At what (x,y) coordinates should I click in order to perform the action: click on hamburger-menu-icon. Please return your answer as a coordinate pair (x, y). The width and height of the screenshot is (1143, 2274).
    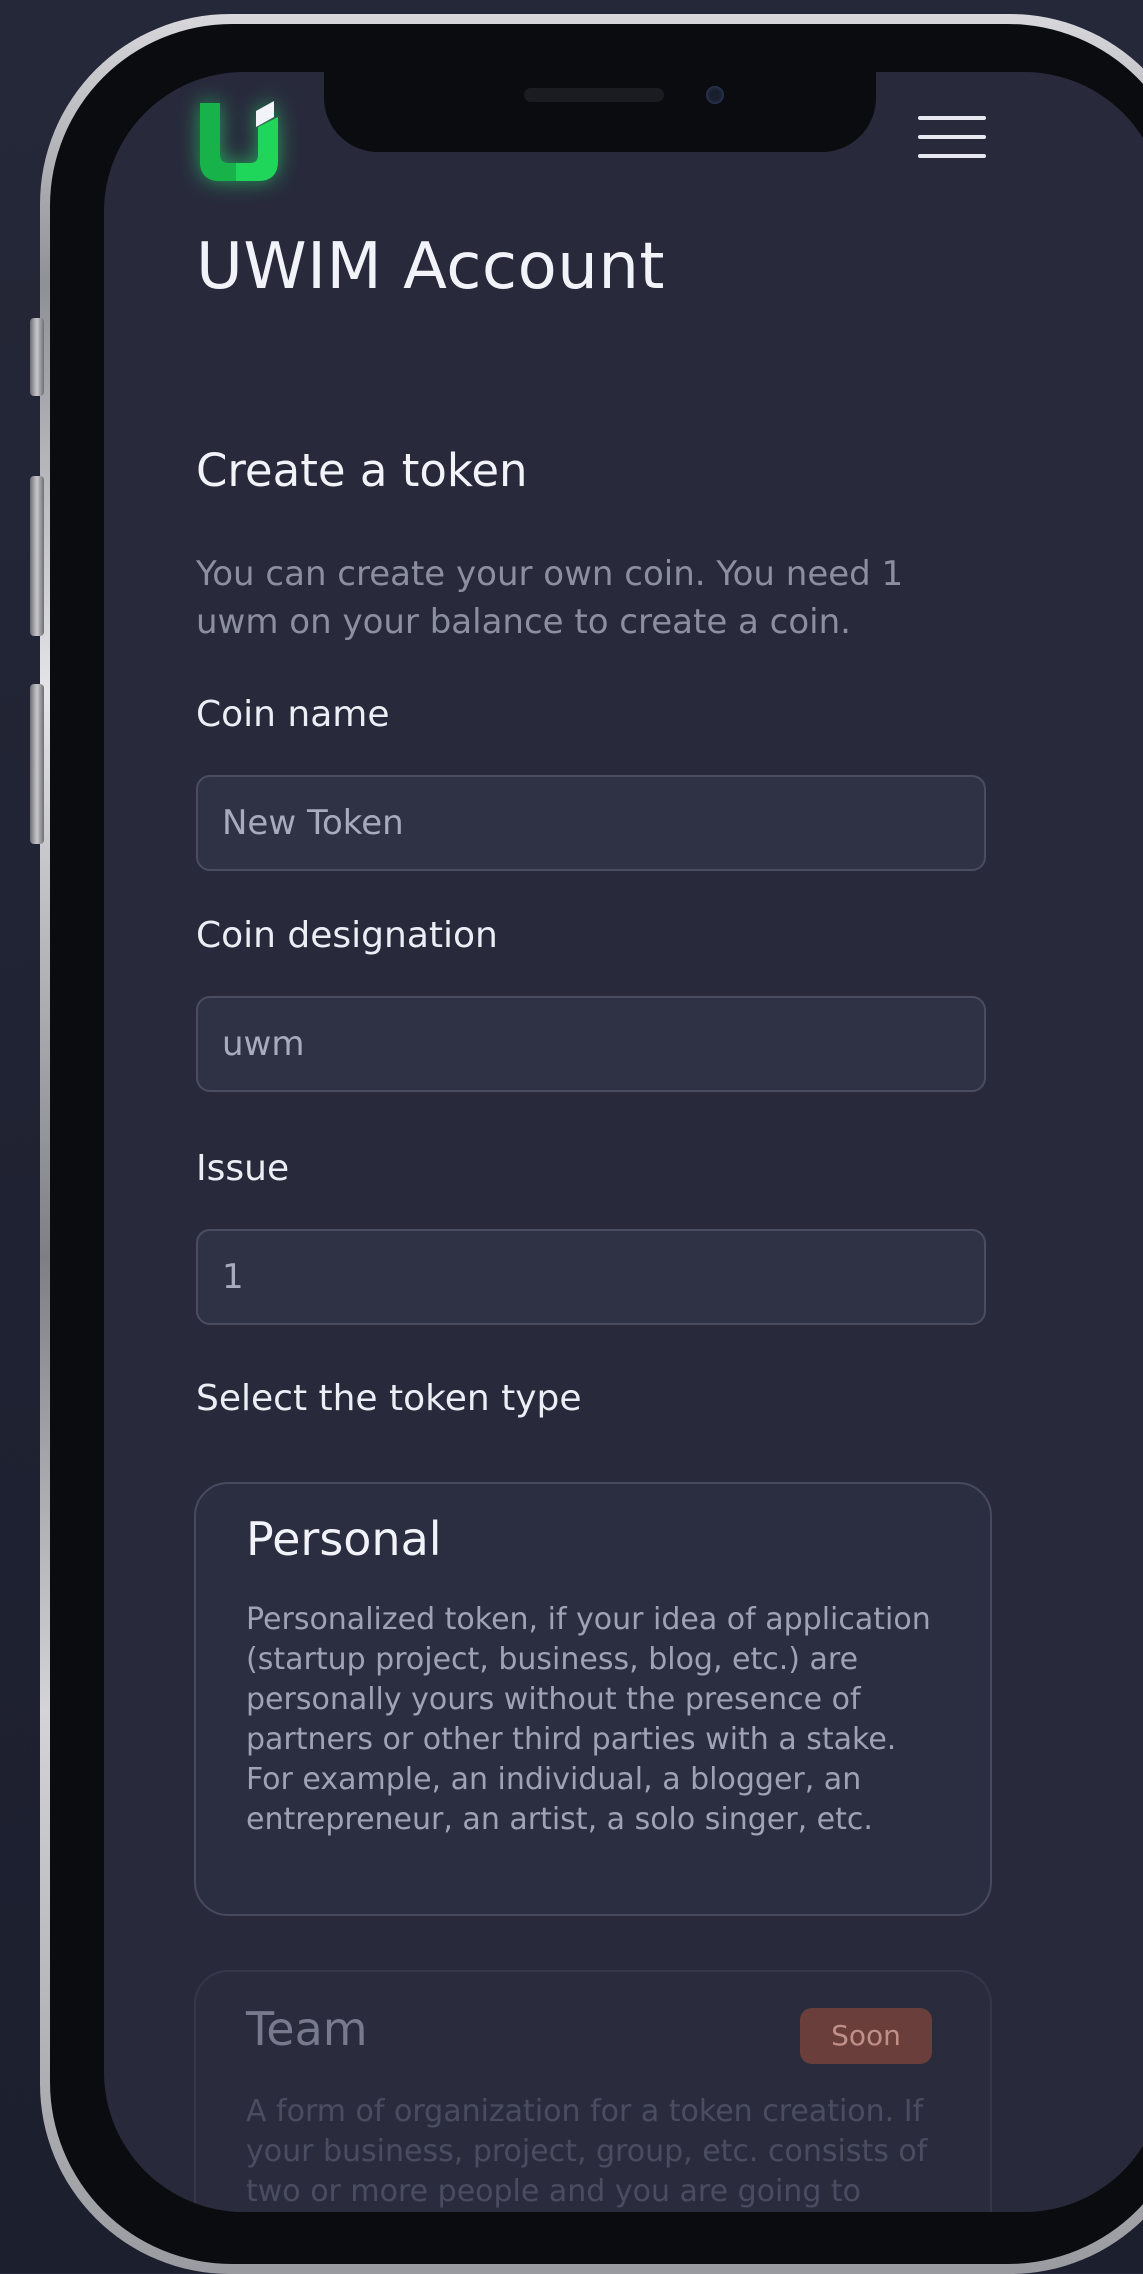
    Looking at the image, I should click on (953, 139).